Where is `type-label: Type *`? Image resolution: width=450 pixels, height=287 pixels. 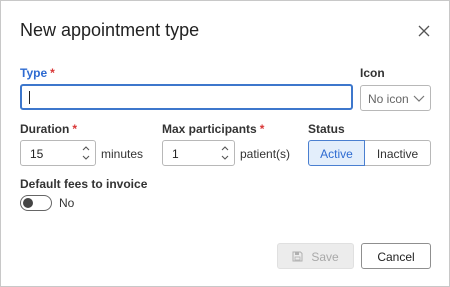
type-label: Type * is located at coordinates (37, 73).